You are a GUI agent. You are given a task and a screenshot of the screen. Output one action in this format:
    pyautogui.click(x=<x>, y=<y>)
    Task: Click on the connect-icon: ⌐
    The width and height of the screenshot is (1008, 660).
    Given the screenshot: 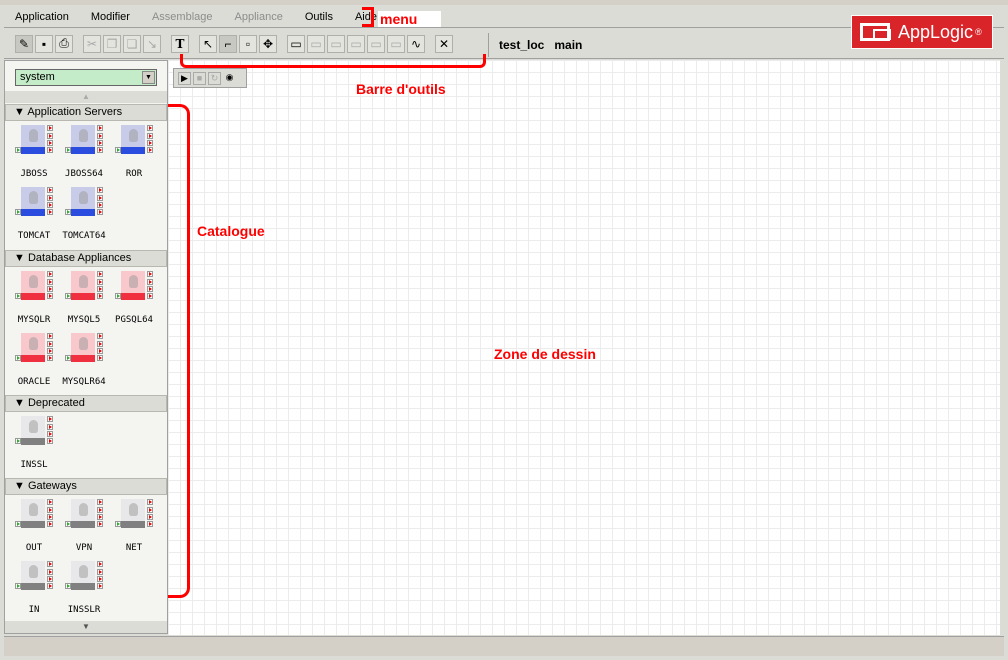 What is the action you would take?
    pyautogui.click(x=228, y=43)
    